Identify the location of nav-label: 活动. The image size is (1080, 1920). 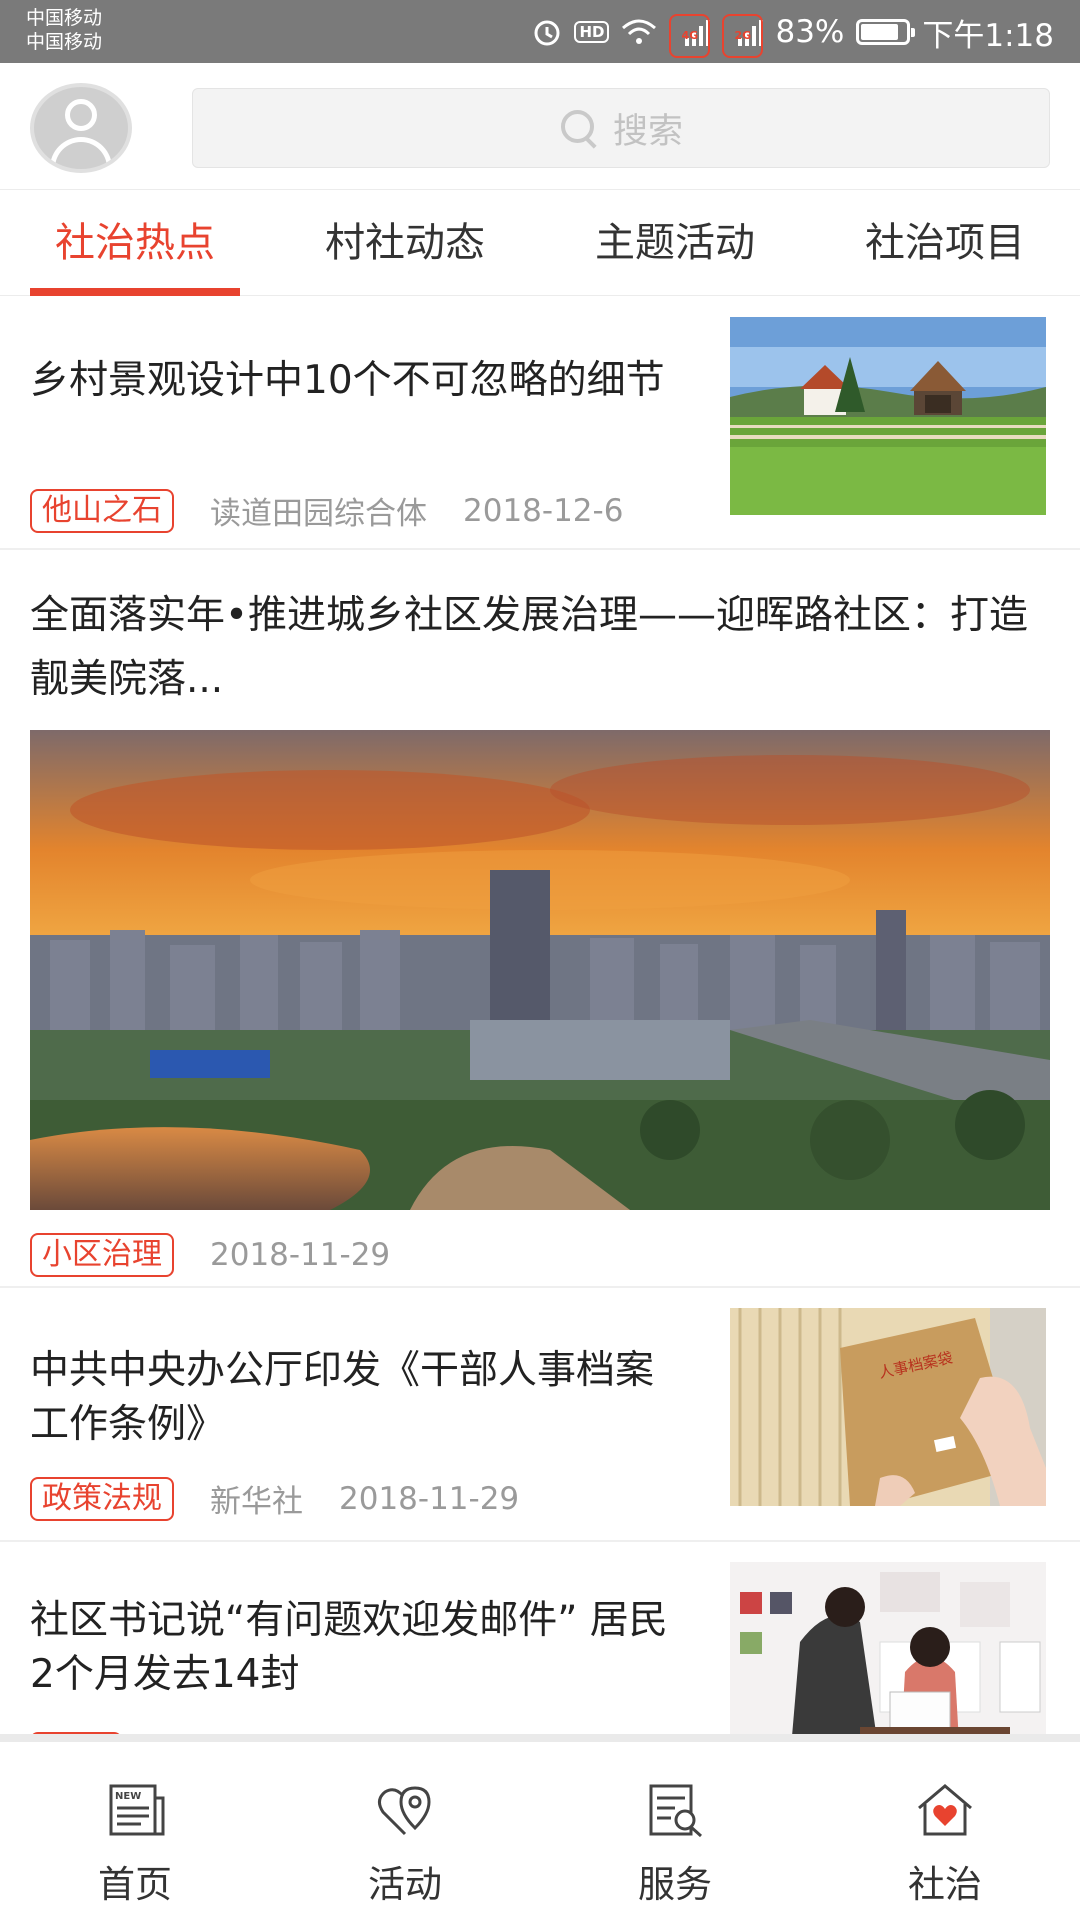
(405, 1884).